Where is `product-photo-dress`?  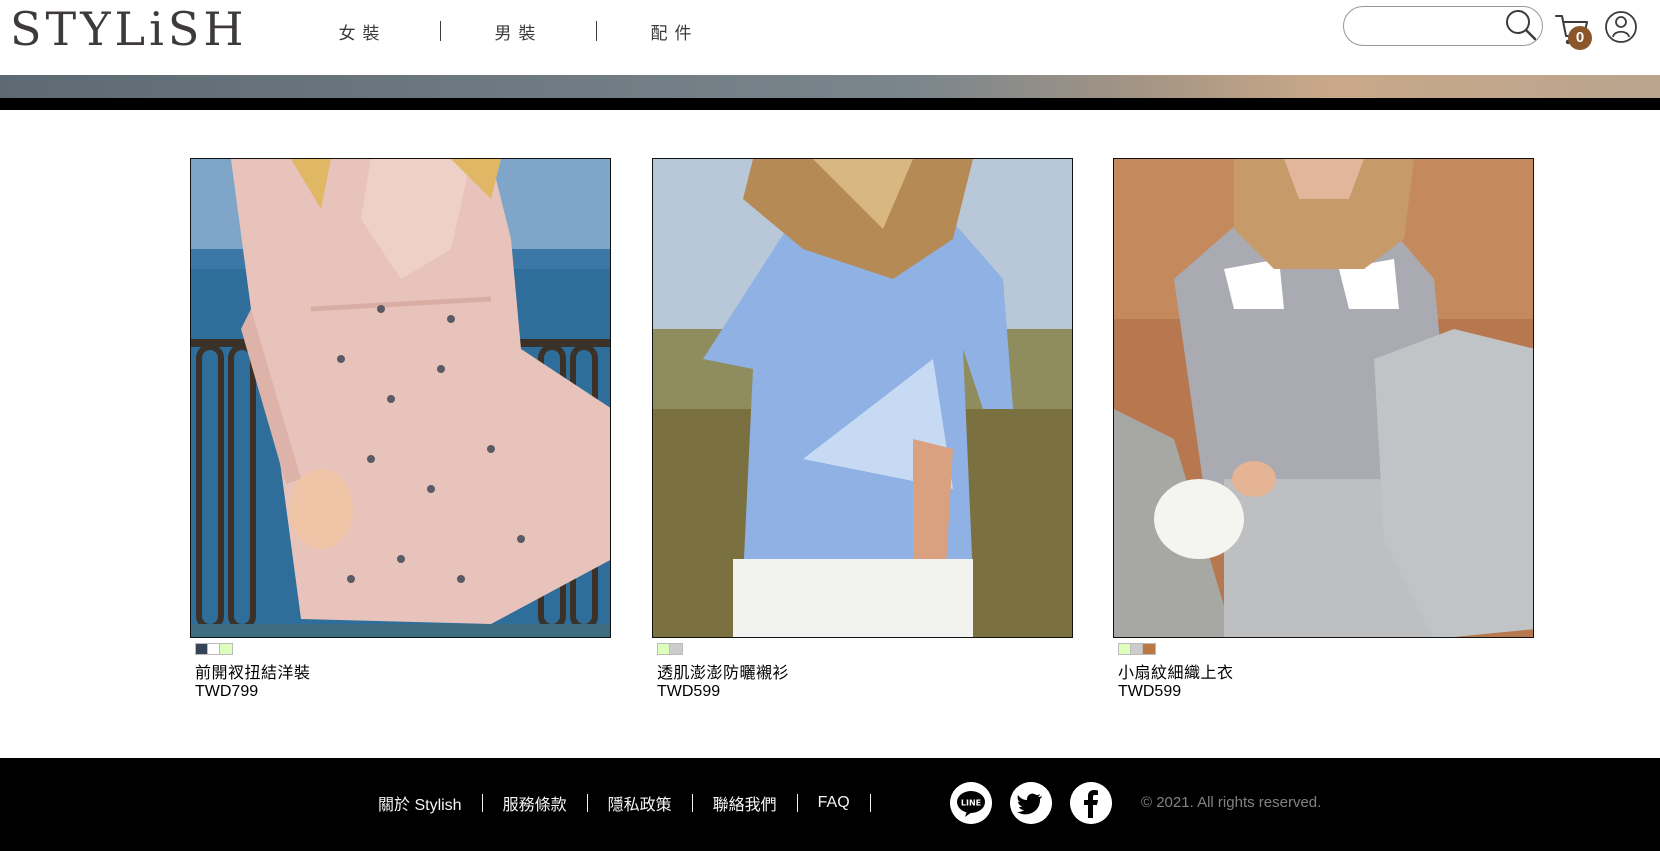 product-photo-dress is located at coordinates (400, 398).